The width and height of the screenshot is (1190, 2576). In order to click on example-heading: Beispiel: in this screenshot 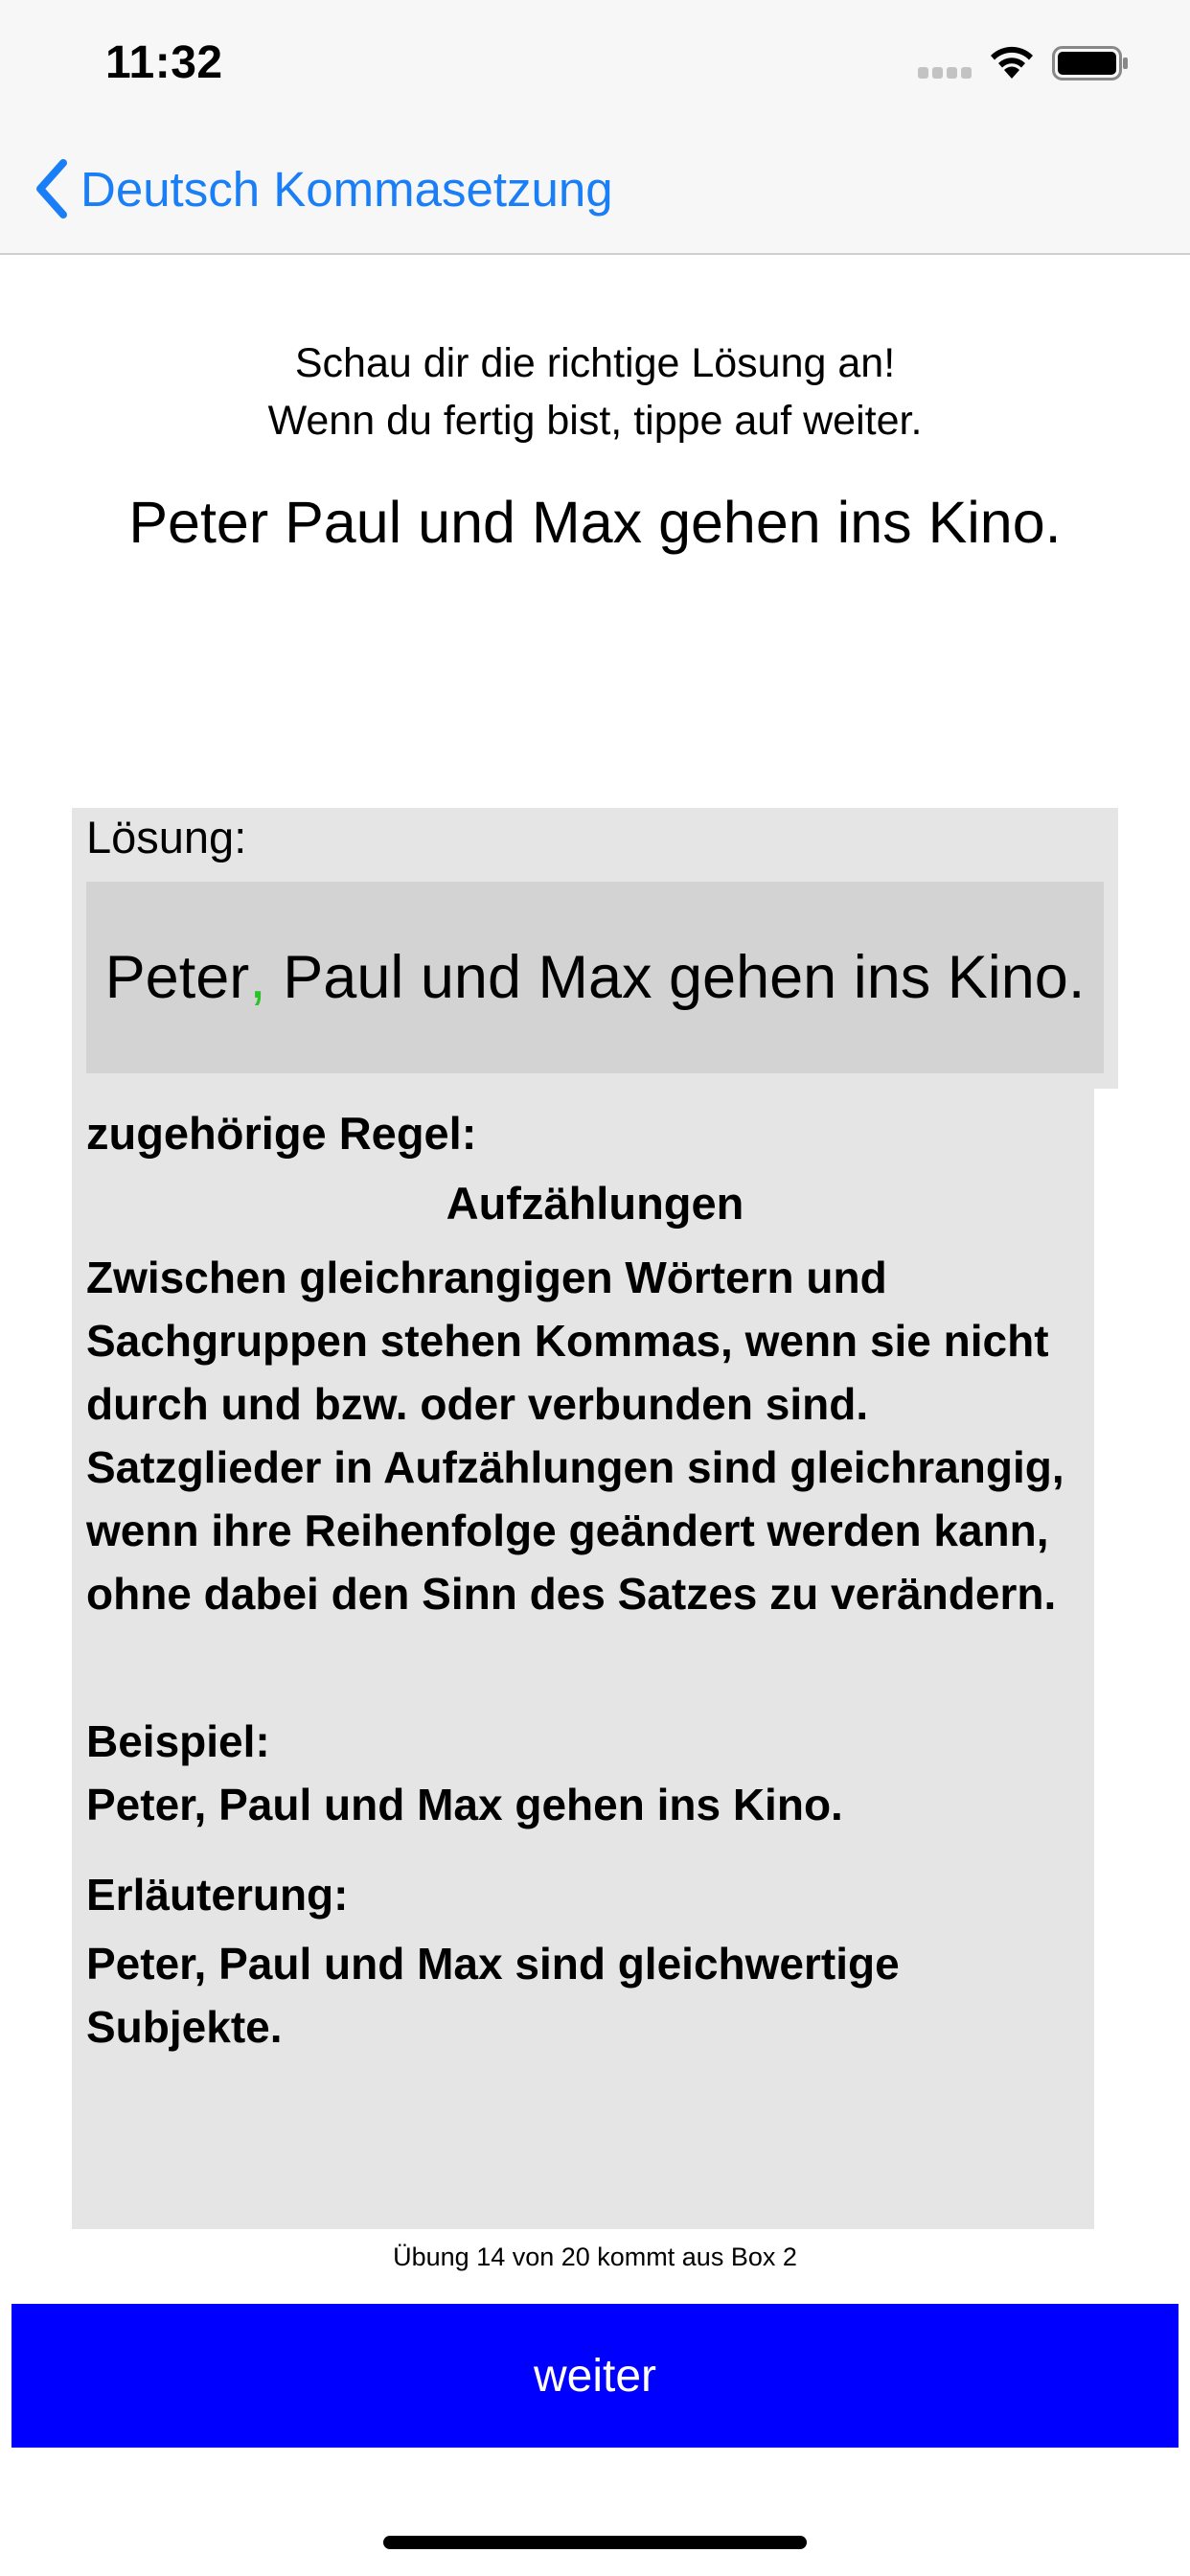, I will do `click(178, 1741)`.